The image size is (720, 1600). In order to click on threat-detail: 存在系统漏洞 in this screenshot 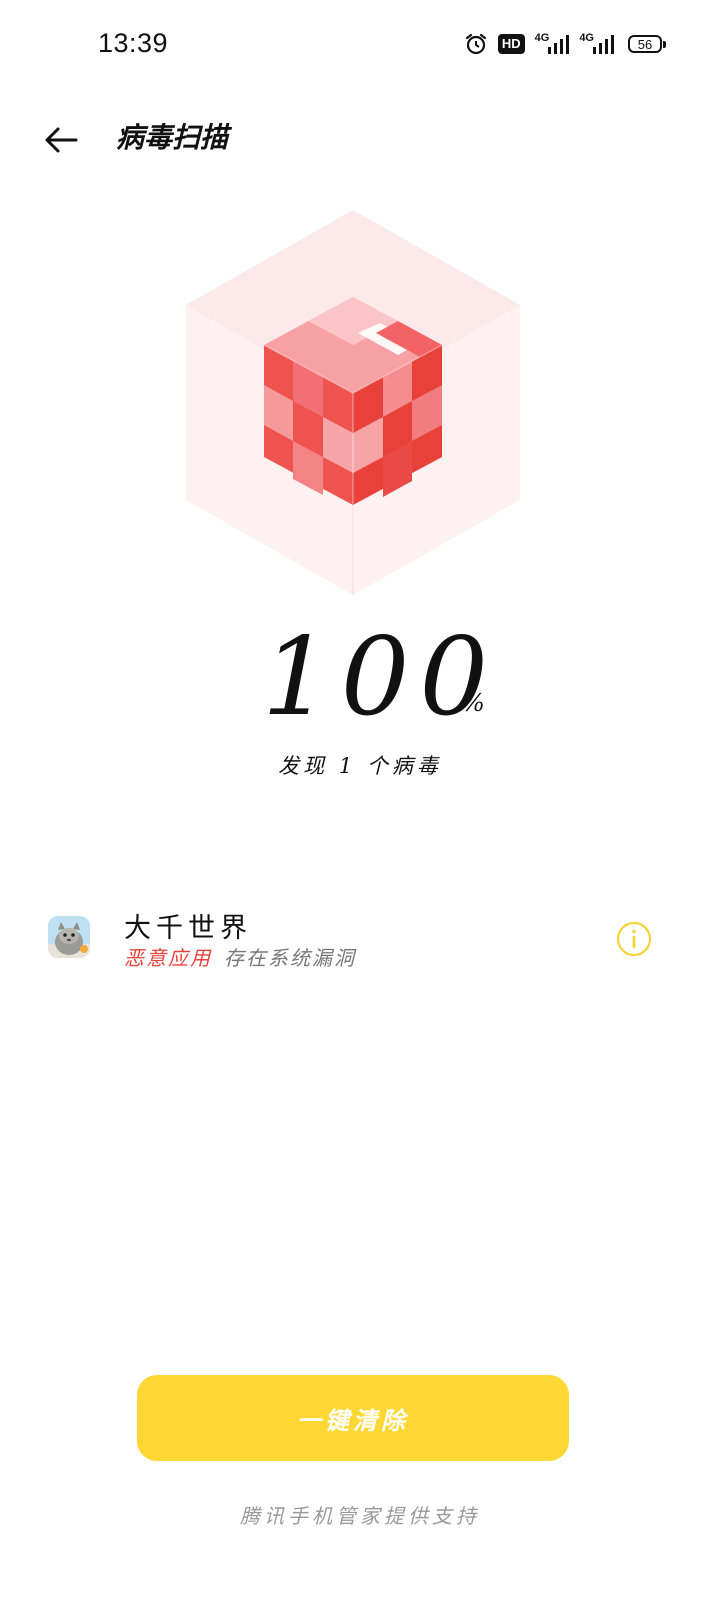, I will do `click(290, 958)`.